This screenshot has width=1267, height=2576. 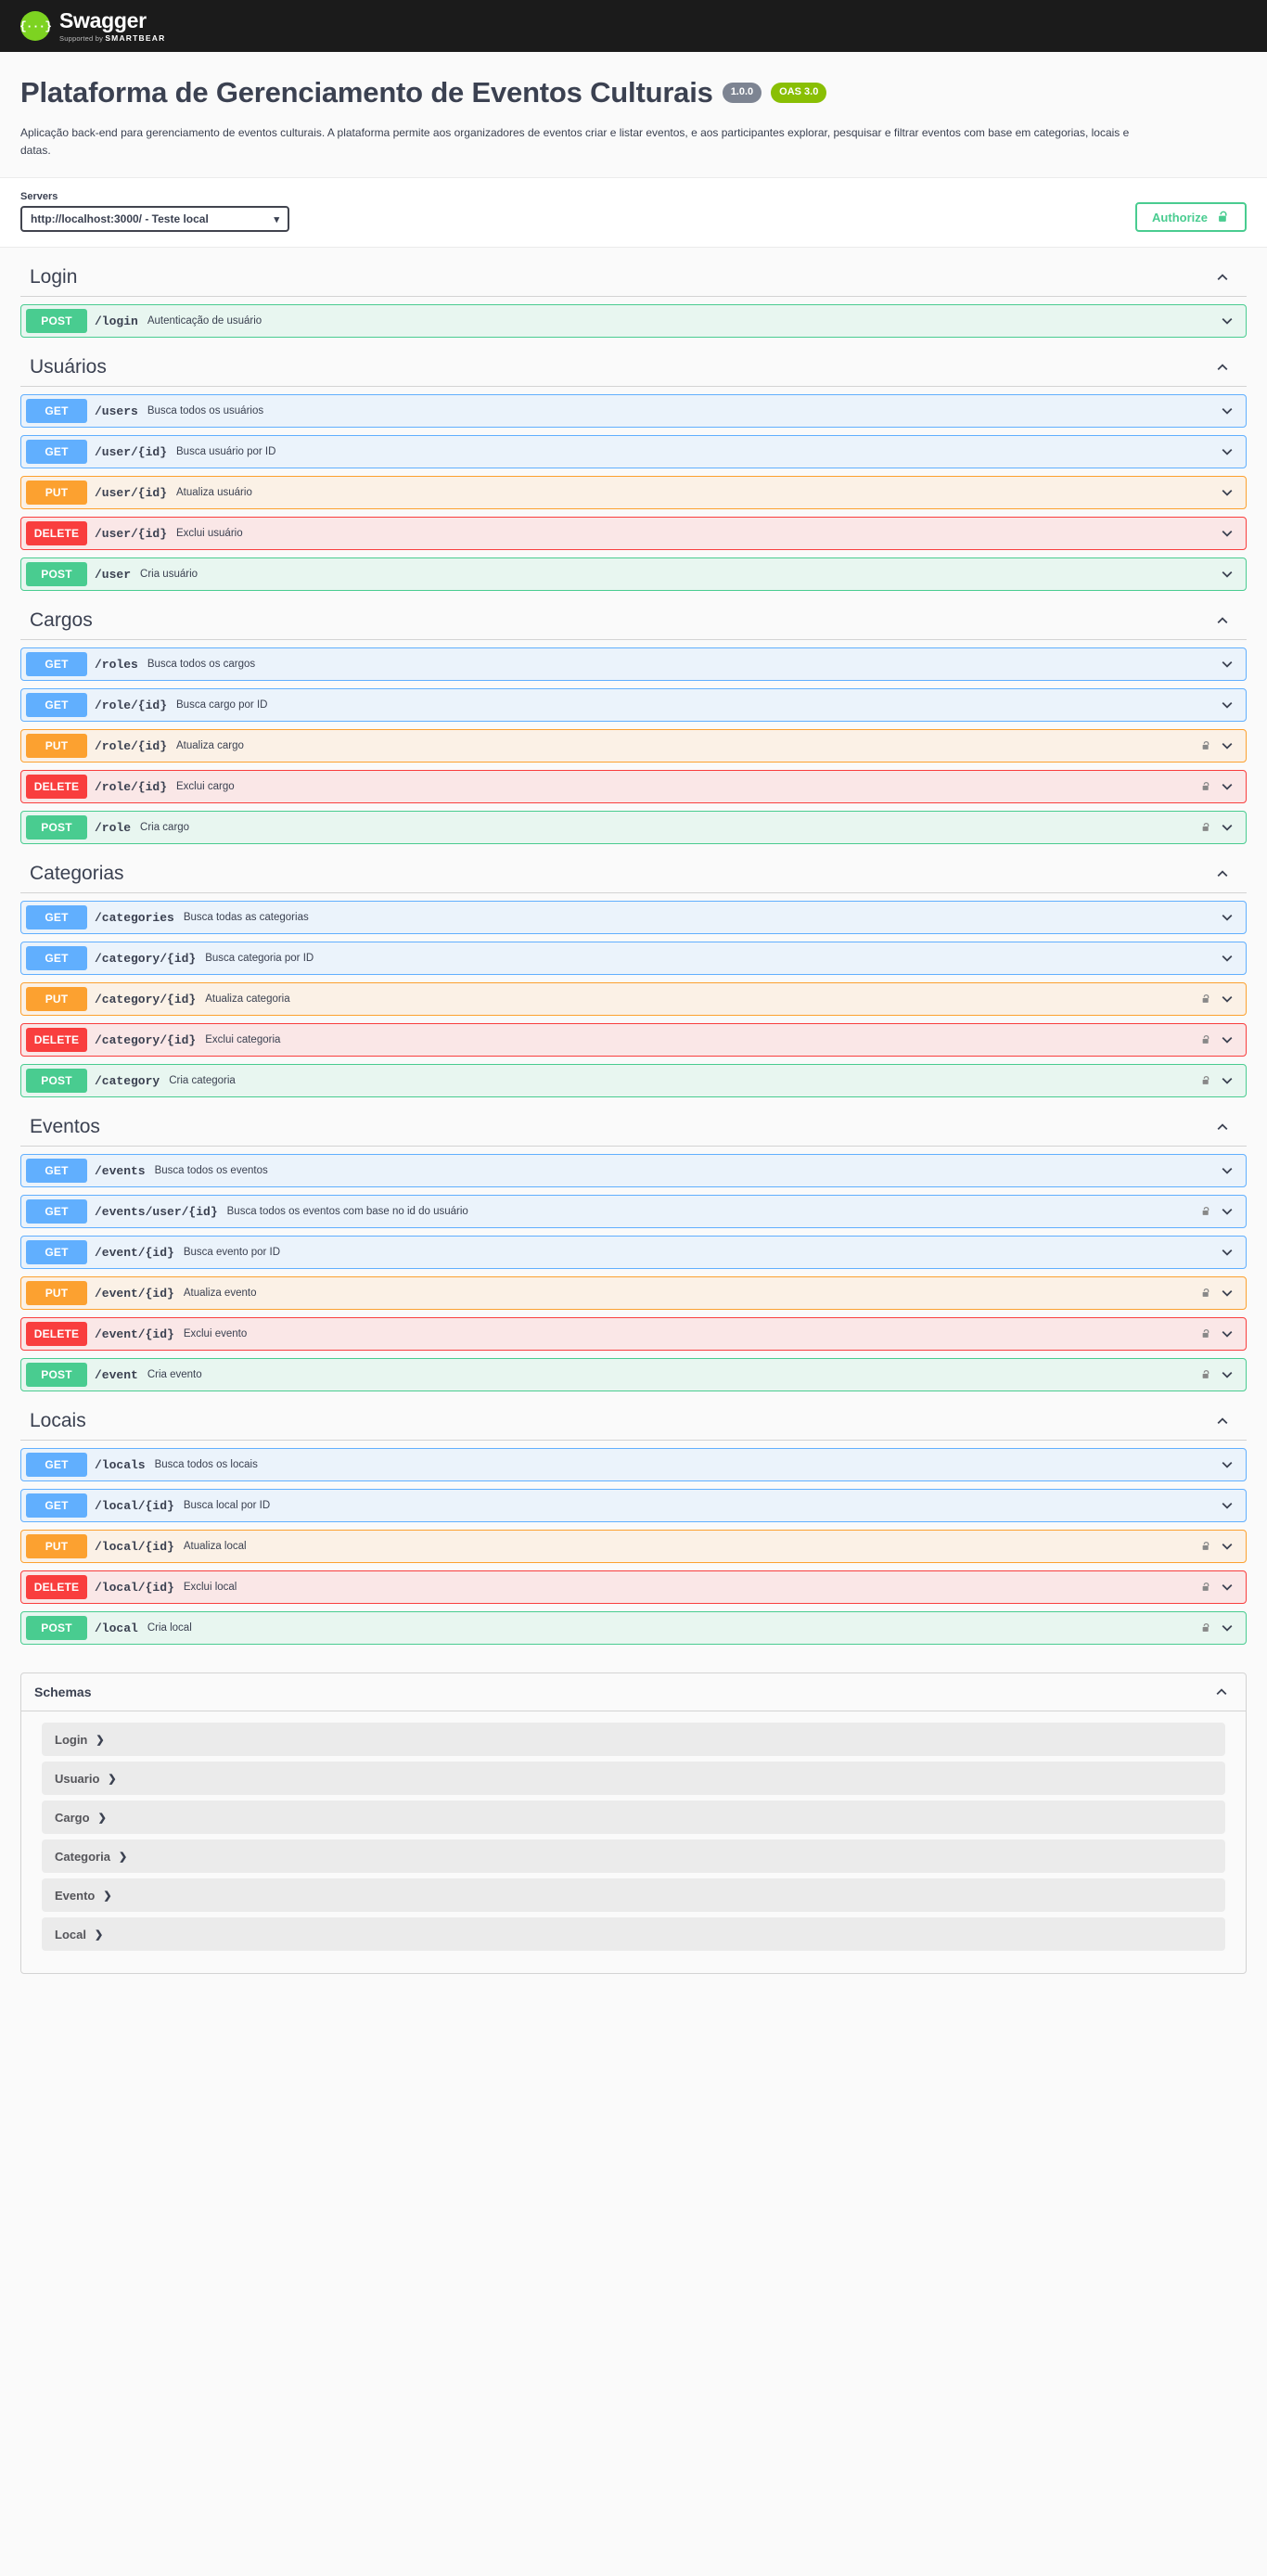 I want to click on schema-row: Usuario ❯, so click(x=633, y=1779).